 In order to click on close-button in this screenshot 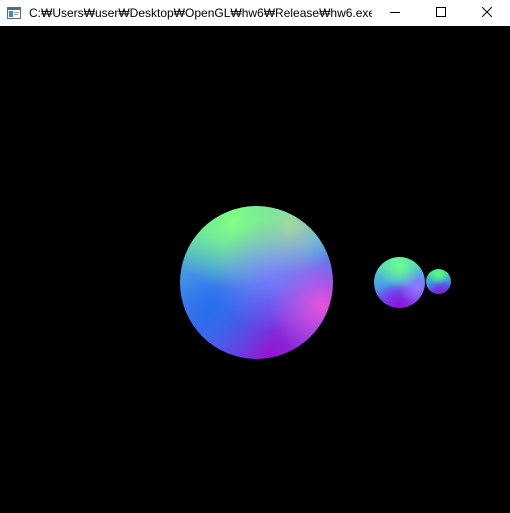, I will do `click(487, 13)`.